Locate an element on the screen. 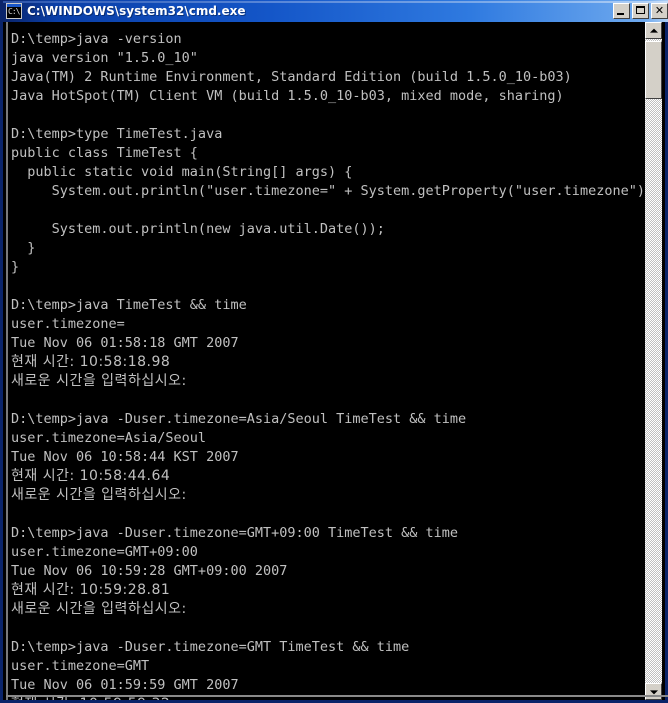 Image resolution: width=668 pixels, height=703 pixels. icon-glyph-label: C:\ is located at coordinates (14, 11).